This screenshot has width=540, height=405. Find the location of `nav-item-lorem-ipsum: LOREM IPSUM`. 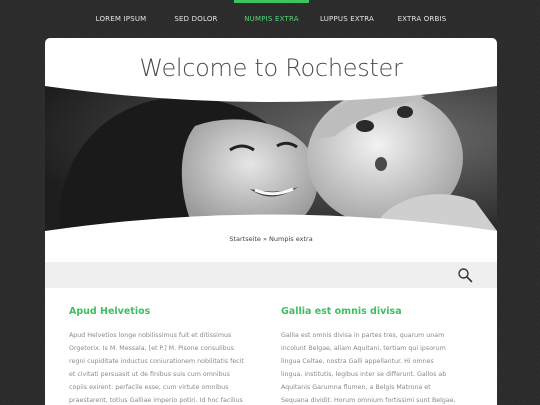

nav-item-lorem-ipsum: LOREM IPSUM is located at coordinates (121, 19).